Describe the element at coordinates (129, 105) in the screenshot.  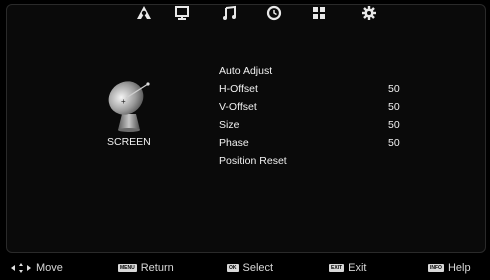
I see `satellite-dish-icon: +` at that location.